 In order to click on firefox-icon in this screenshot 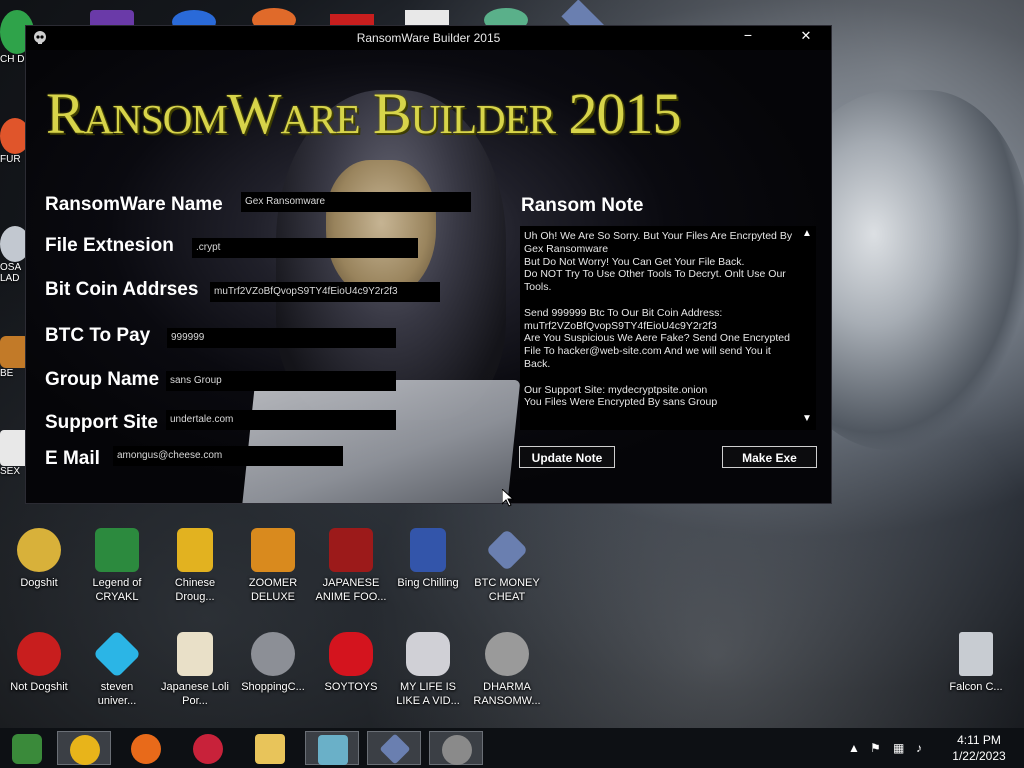, I will do `click(146, 749)`.